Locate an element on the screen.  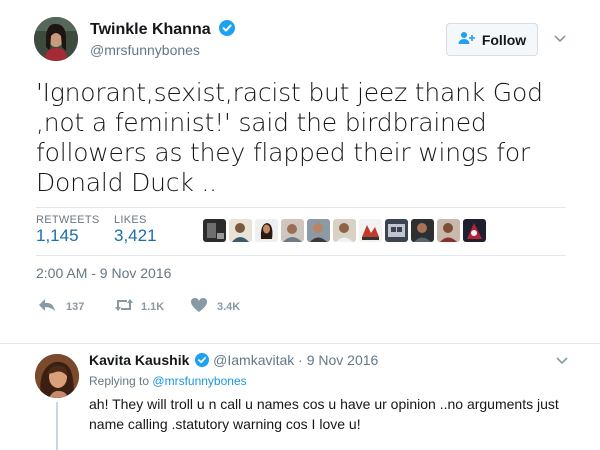
replying-prefix: Replying to is located at coordinates (119, 381).